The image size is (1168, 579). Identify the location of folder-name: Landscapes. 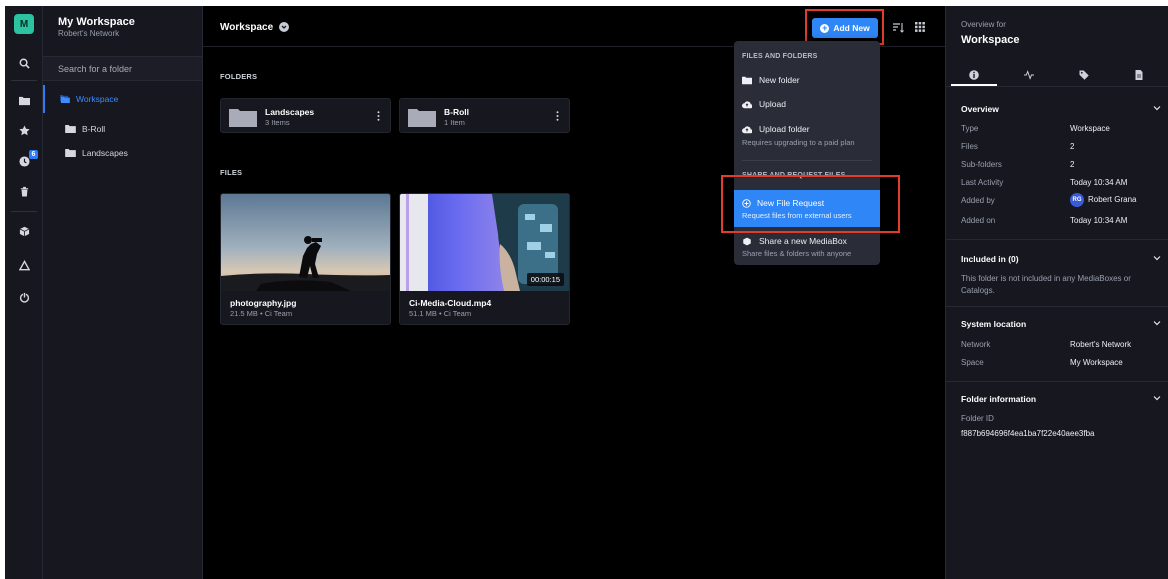
(290, 112).